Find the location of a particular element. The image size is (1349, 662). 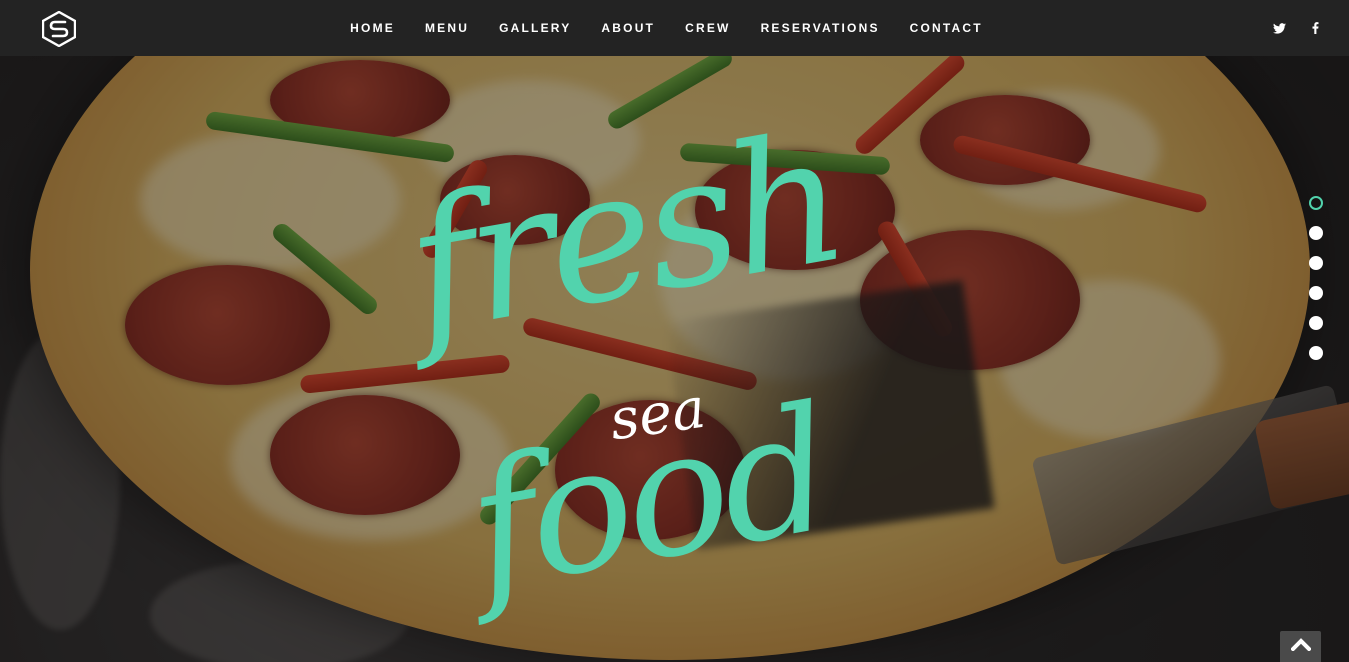

twitter-icon is located at coordinates (1279, 28).